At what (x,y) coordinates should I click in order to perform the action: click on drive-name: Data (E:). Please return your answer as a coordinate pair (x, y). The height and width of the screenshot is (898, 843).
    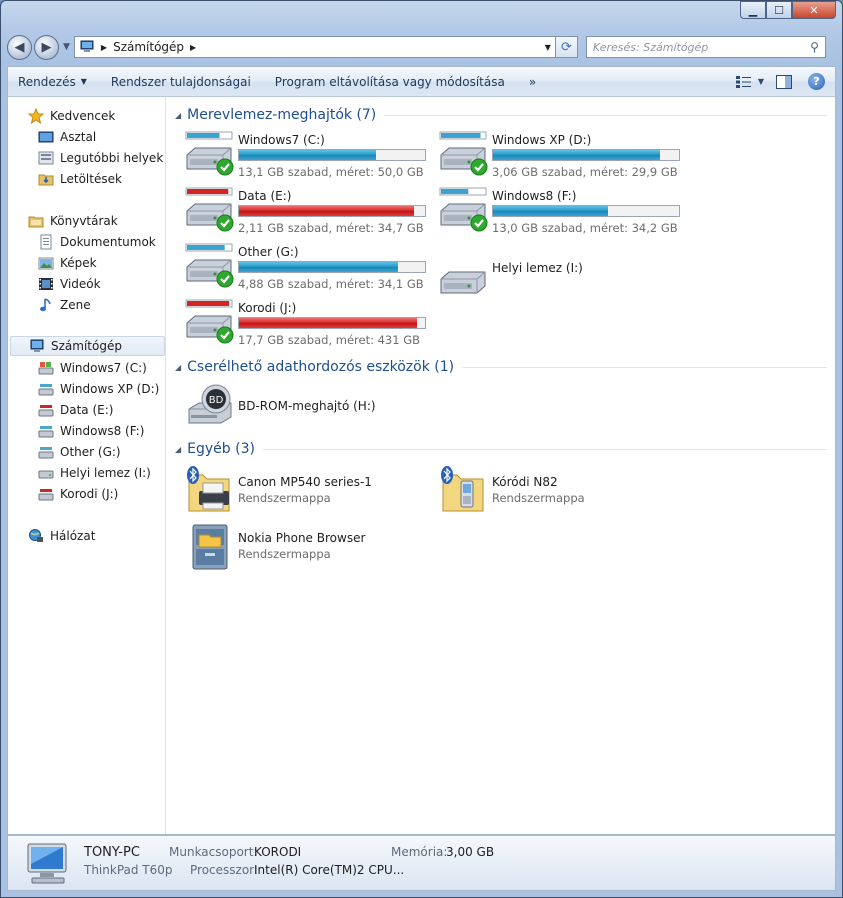
    Looking at the image, I should click on (265, 196).